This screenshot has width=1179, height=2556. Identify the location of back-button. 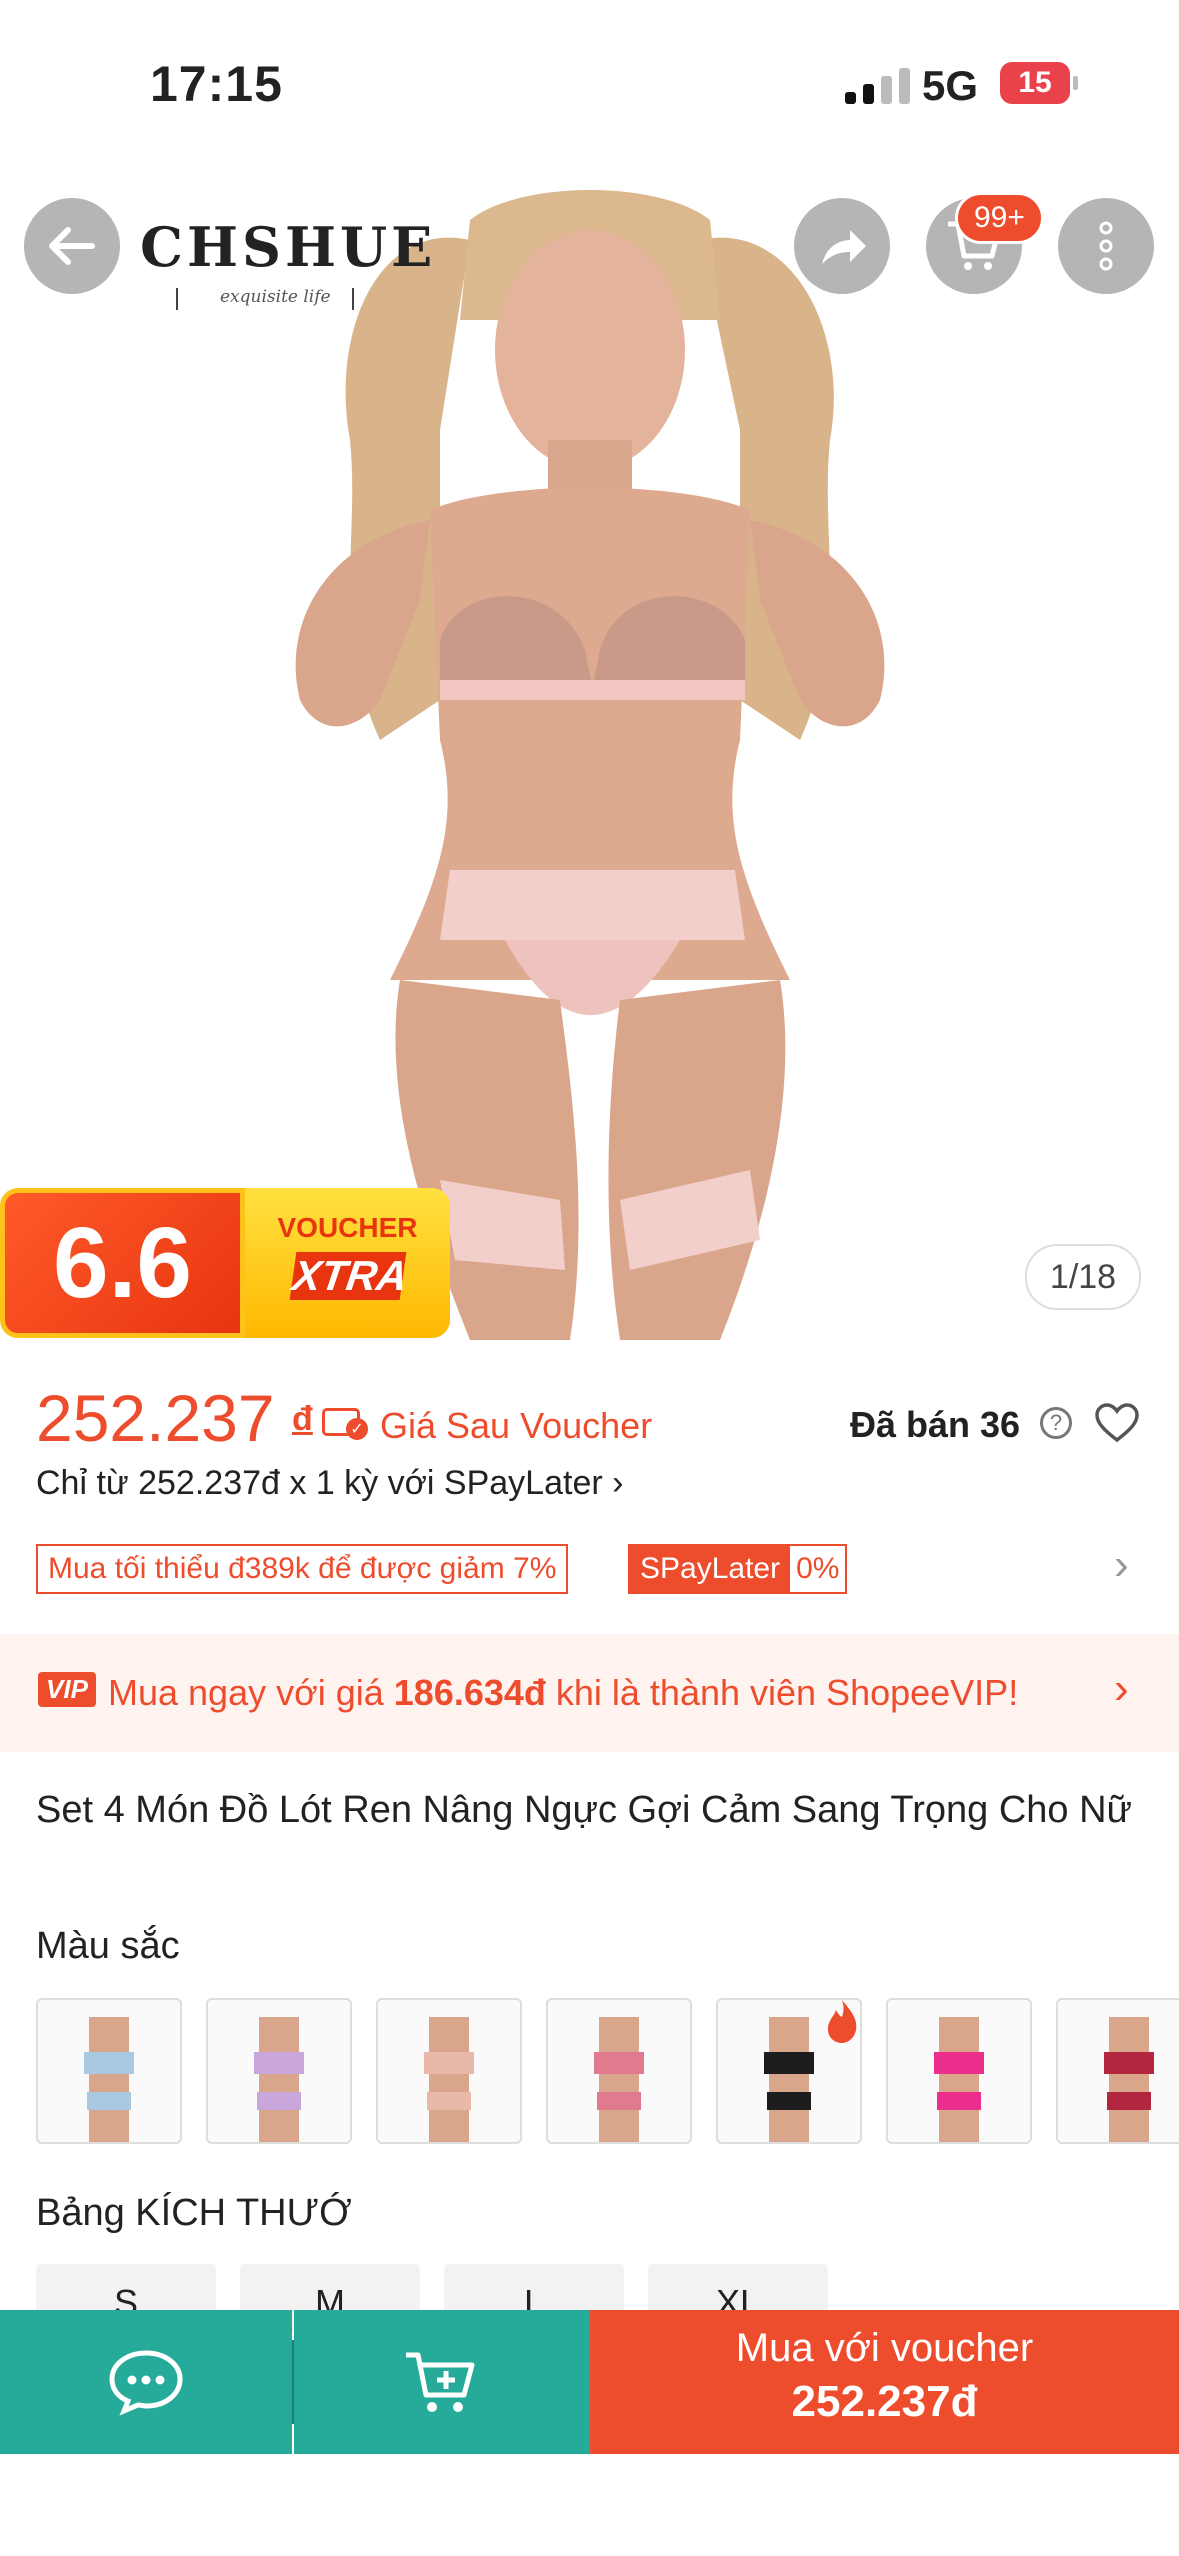
(72, 246).